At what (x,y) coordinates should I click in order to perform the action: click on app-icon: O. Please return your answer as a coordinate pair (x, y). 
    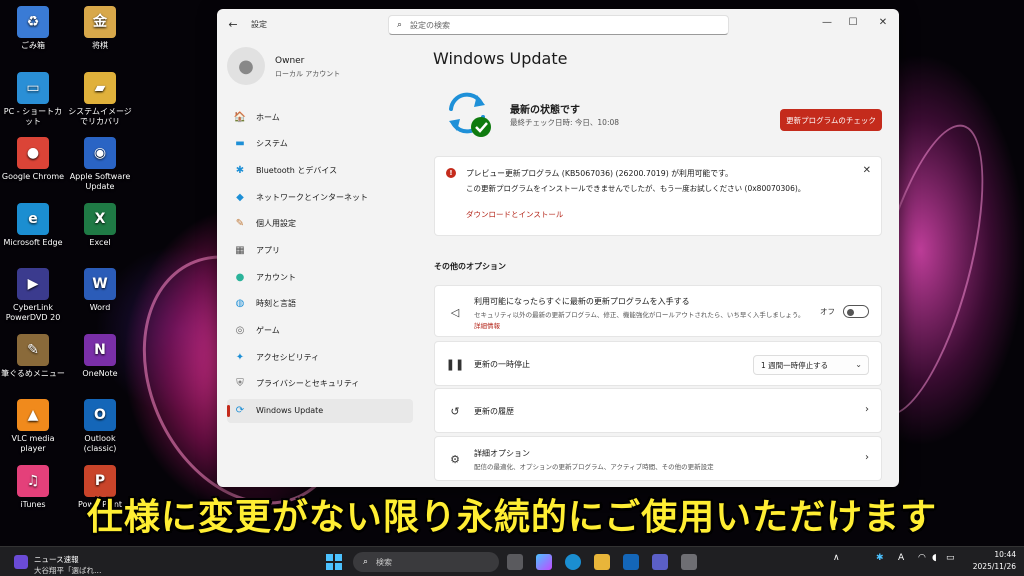
    Looking at the image, I should click on (100, 415).